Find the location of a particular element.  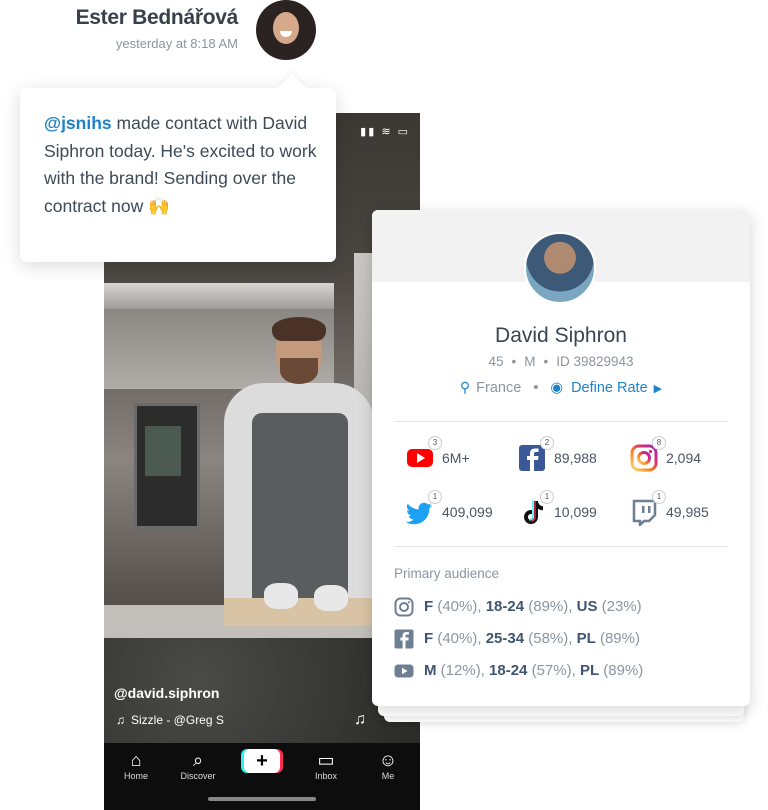

follower-count: 2,094 is located at coordinates (684, 458).